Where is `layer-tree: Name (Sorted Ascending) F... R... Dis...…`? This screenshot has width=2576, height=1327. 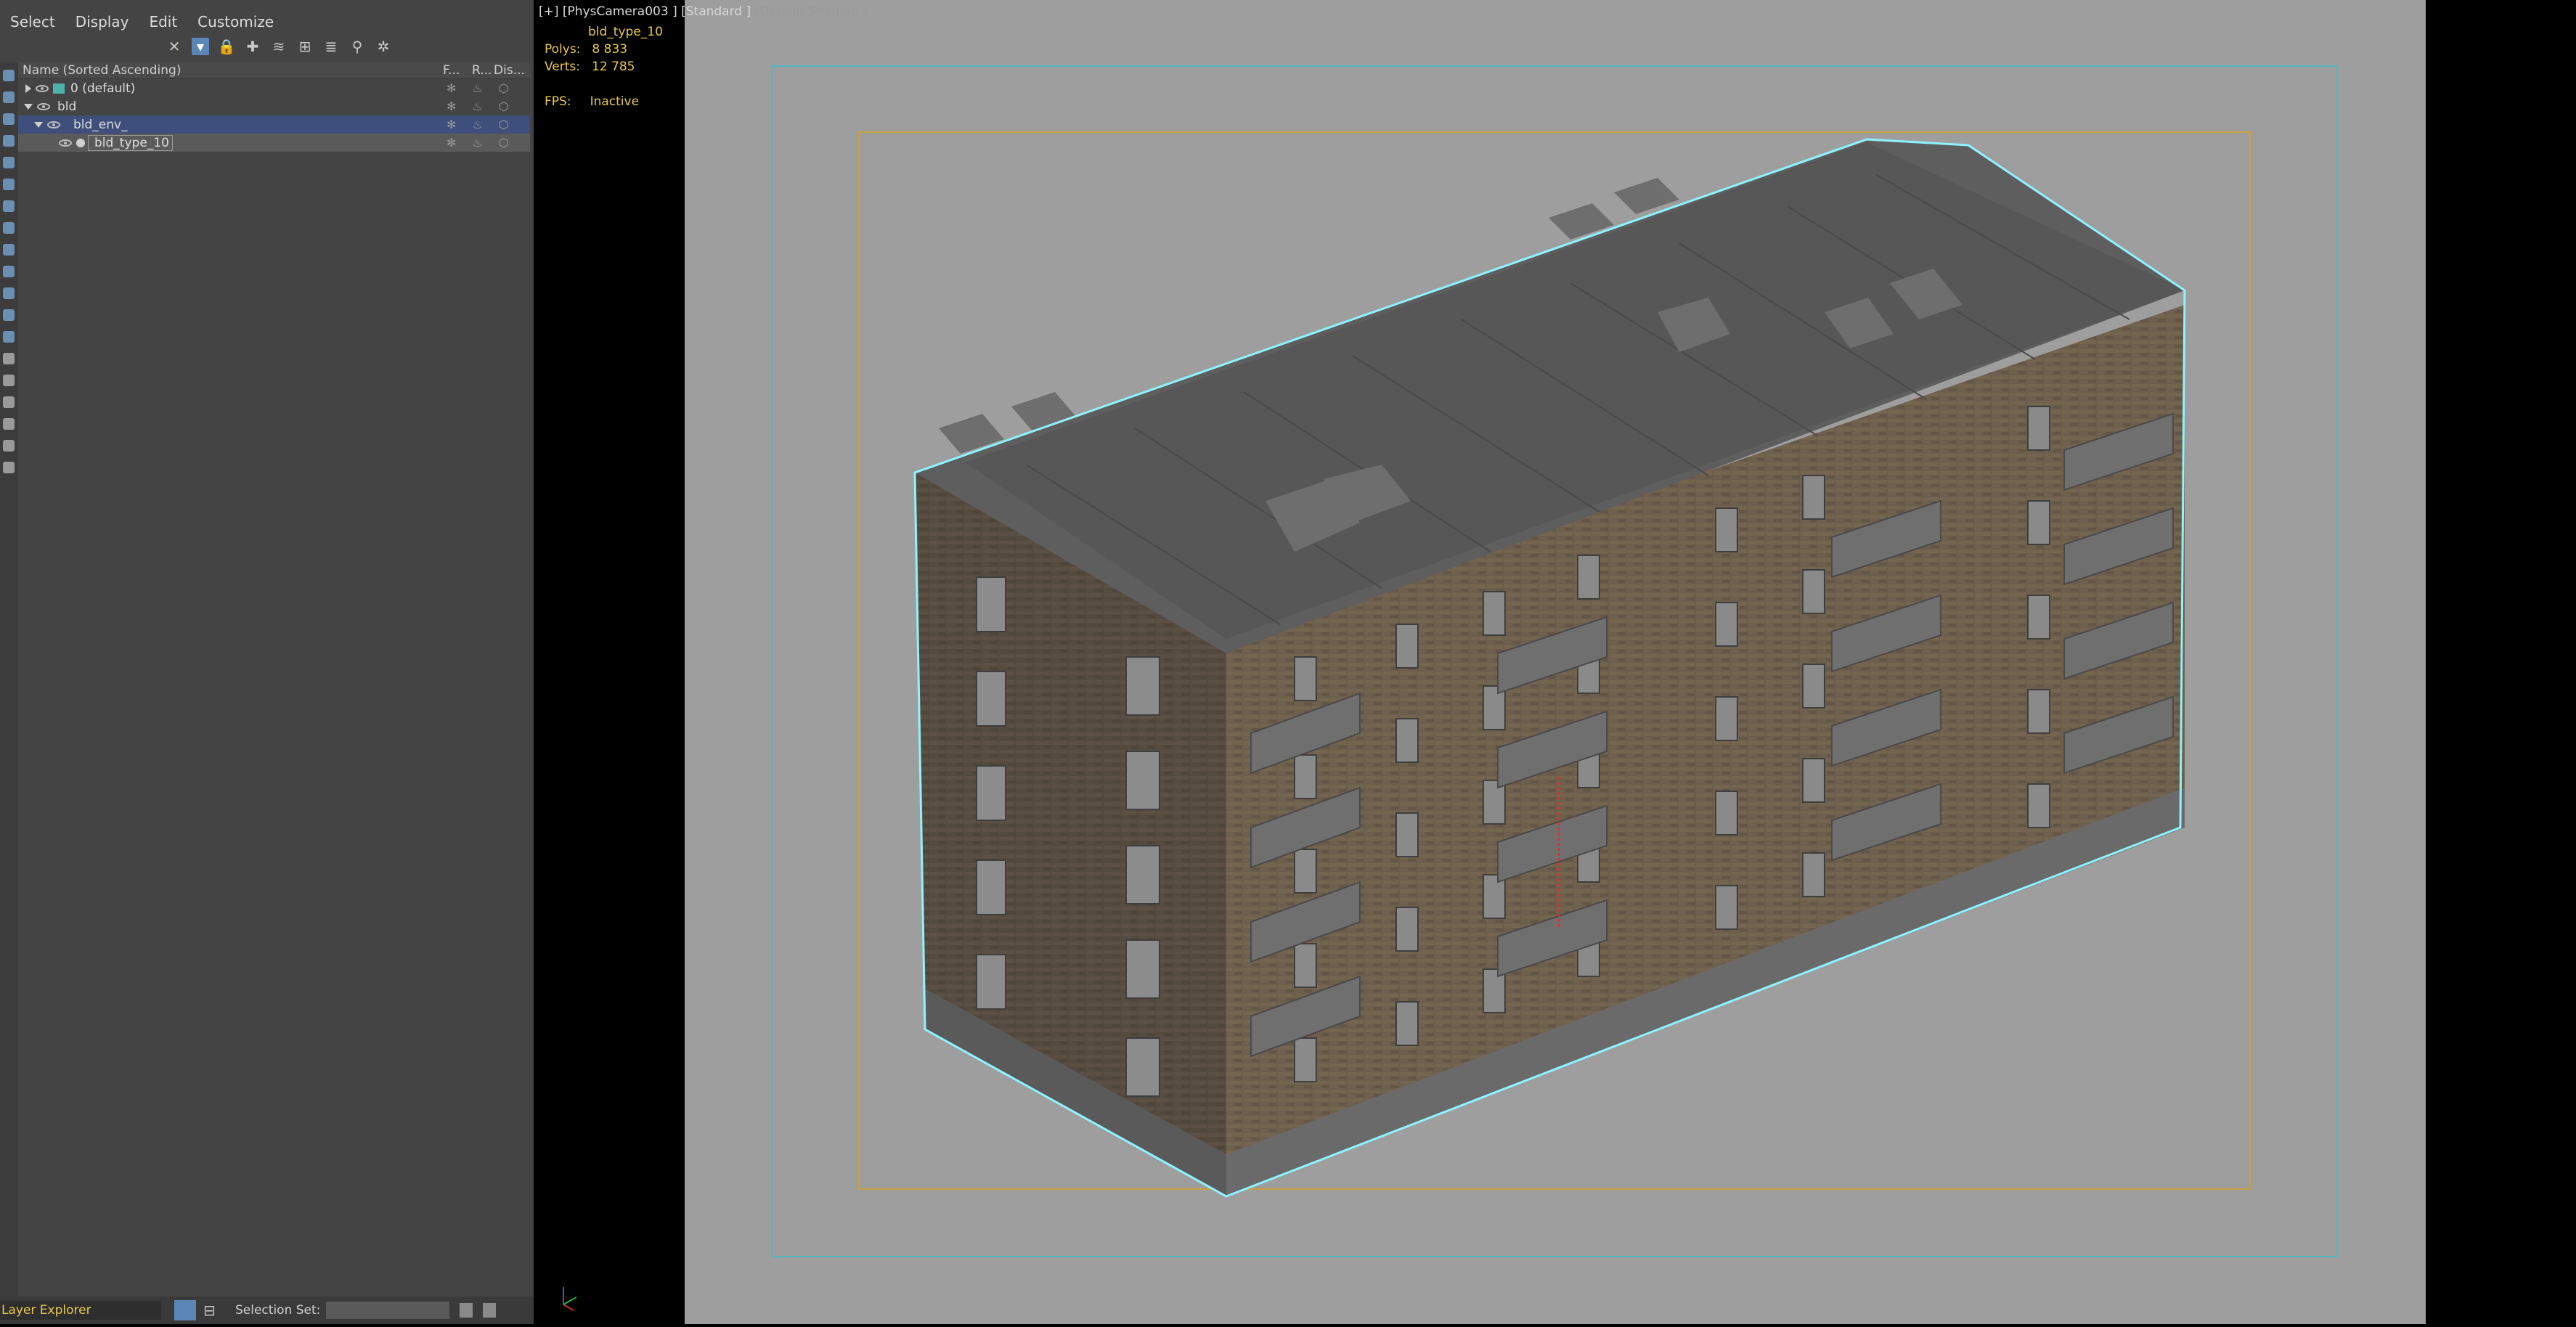
layer-tree: Name (Sorted Ascending) F... R... Dis...… is located at coordinates (274, 107).